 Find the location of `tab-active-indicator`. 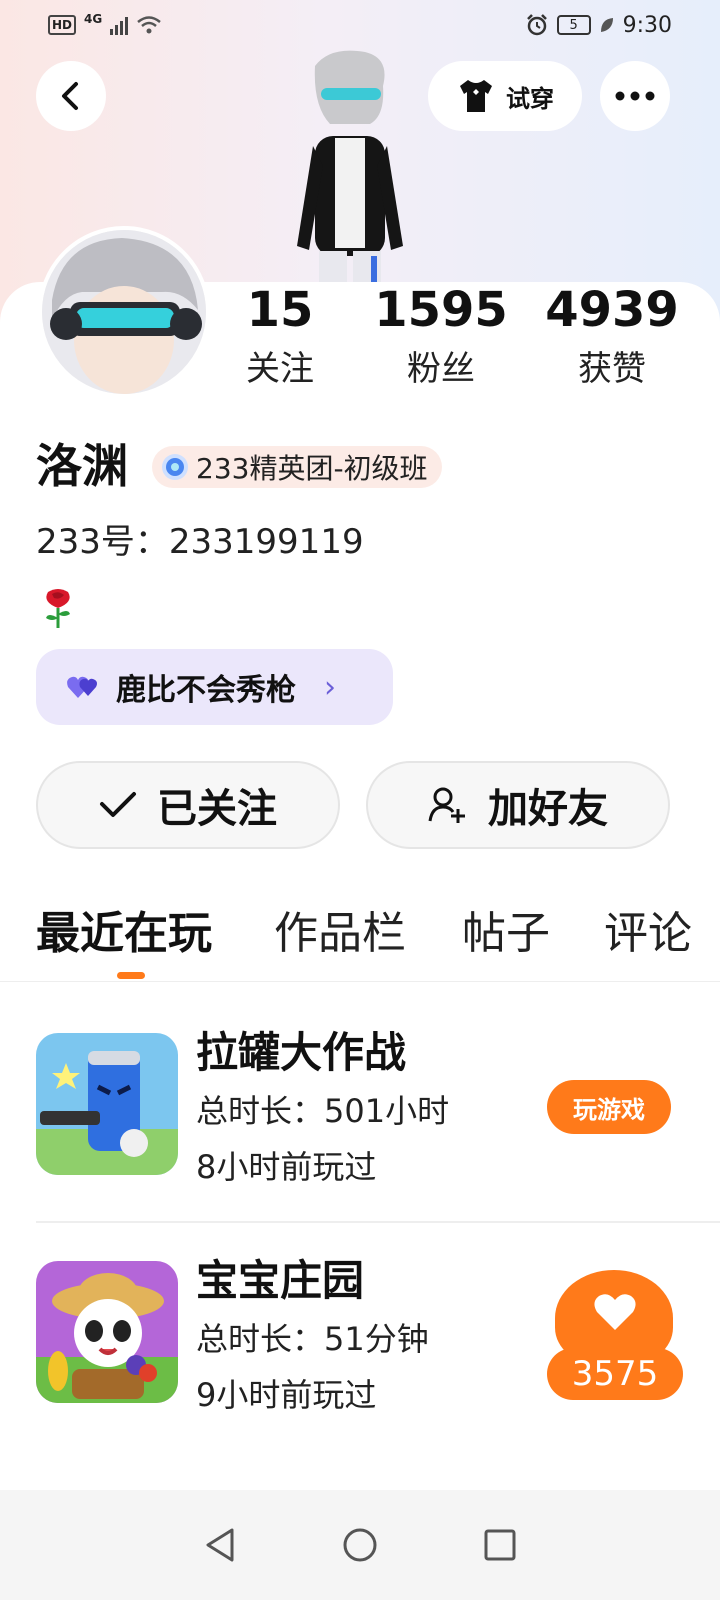

tab-active-indicator is located at coordinates (131, 975).